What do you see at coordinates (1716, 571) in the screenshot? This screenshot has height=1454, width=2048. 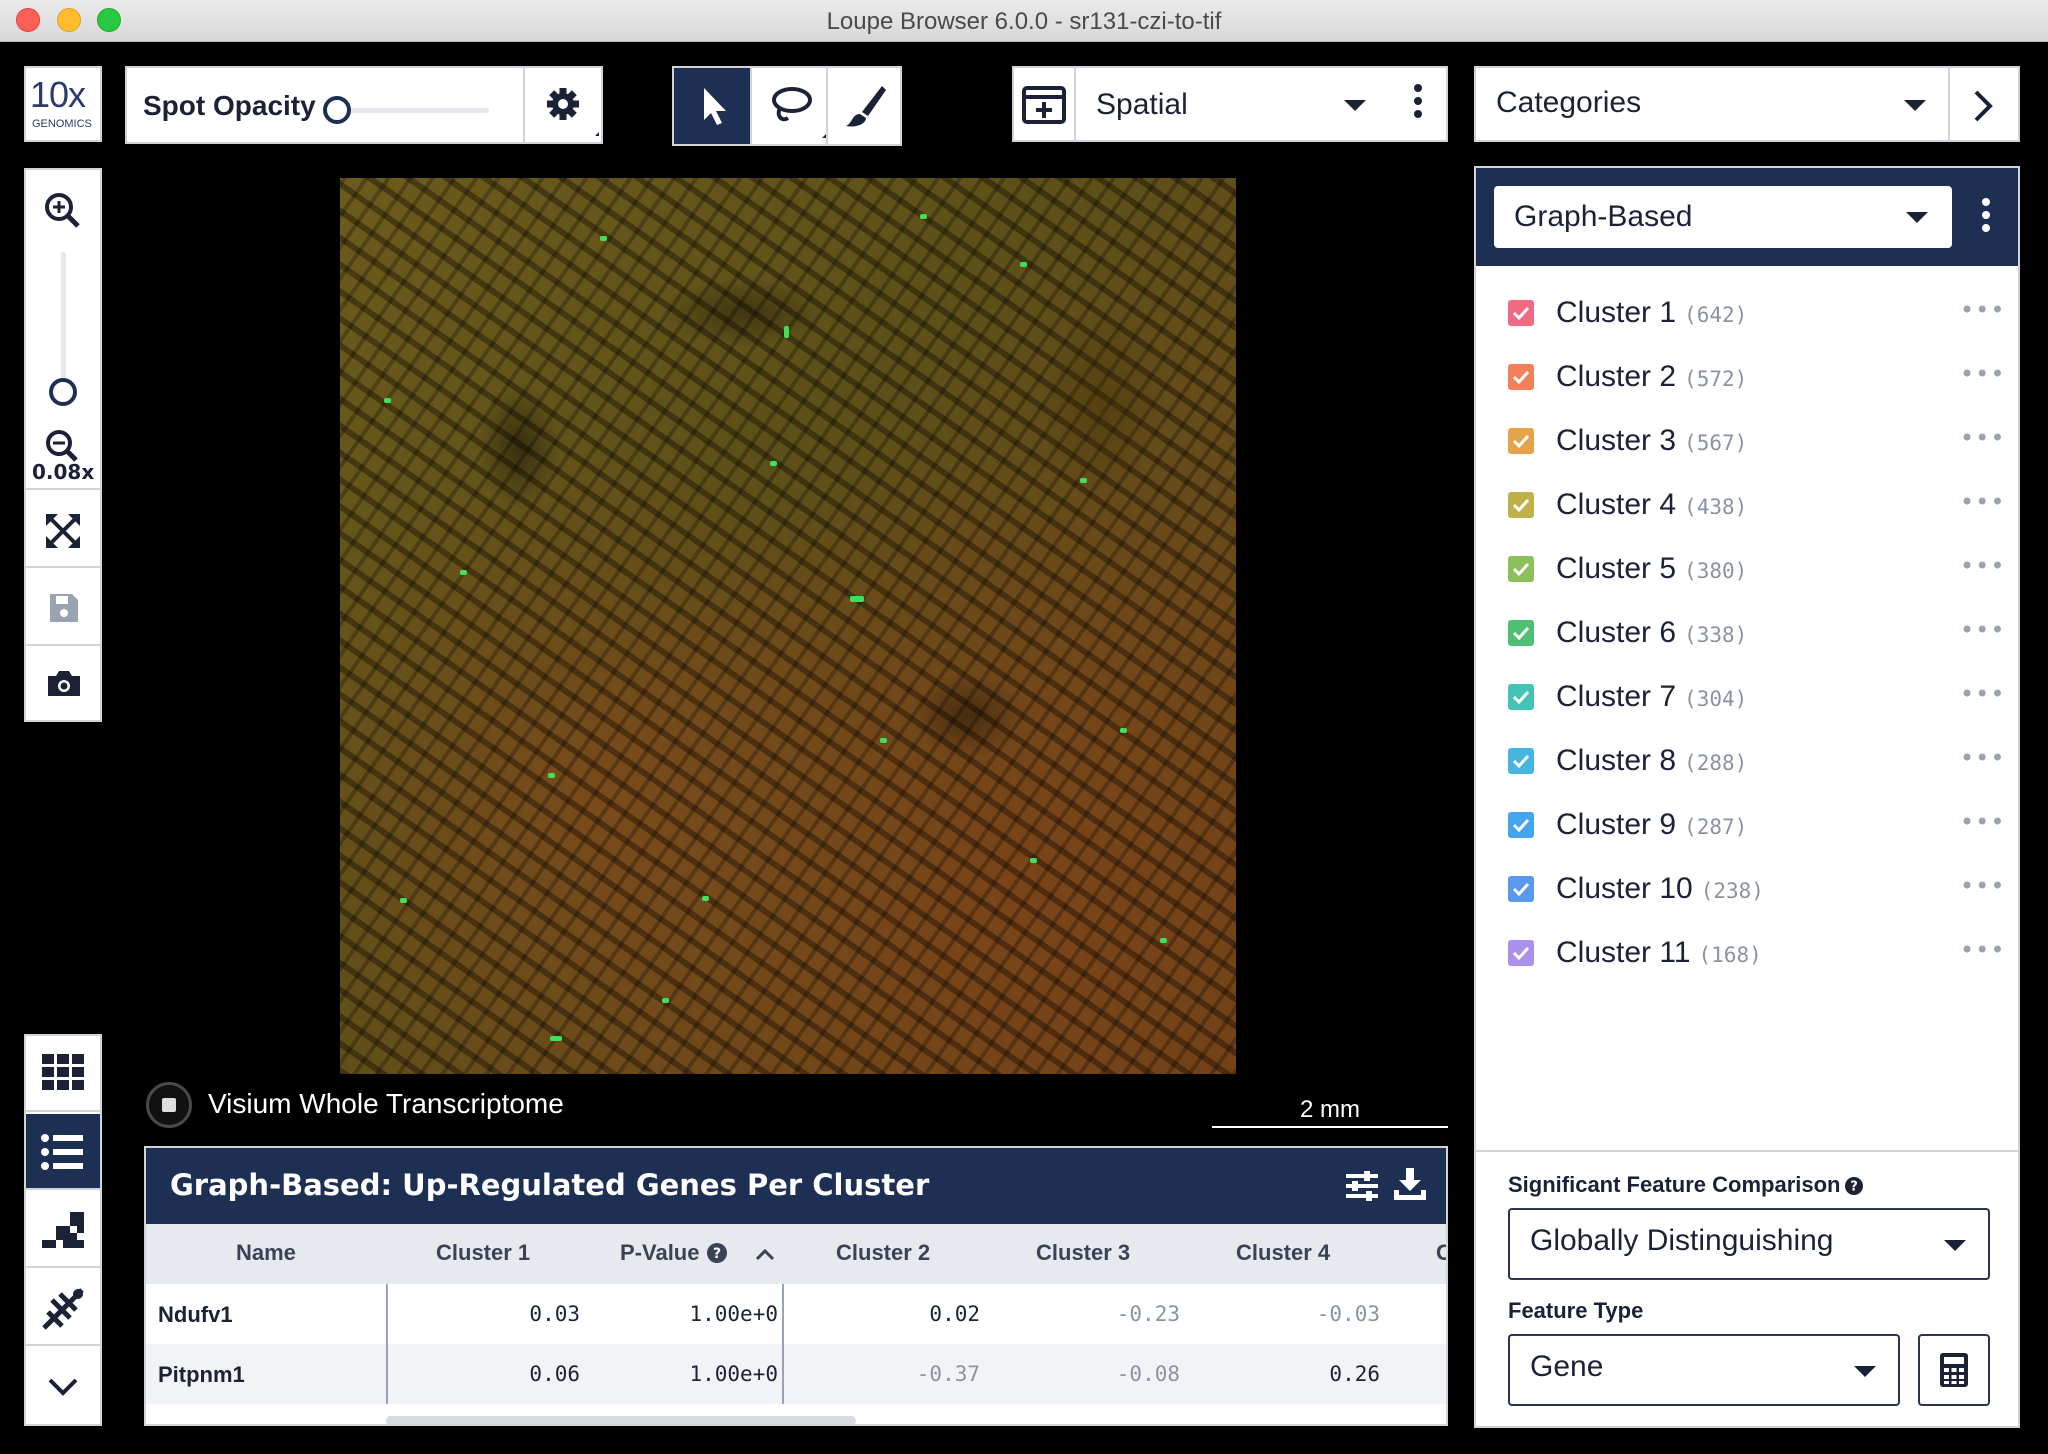 I see `cluster-count: (380)` at bounding box center [1716, 571].